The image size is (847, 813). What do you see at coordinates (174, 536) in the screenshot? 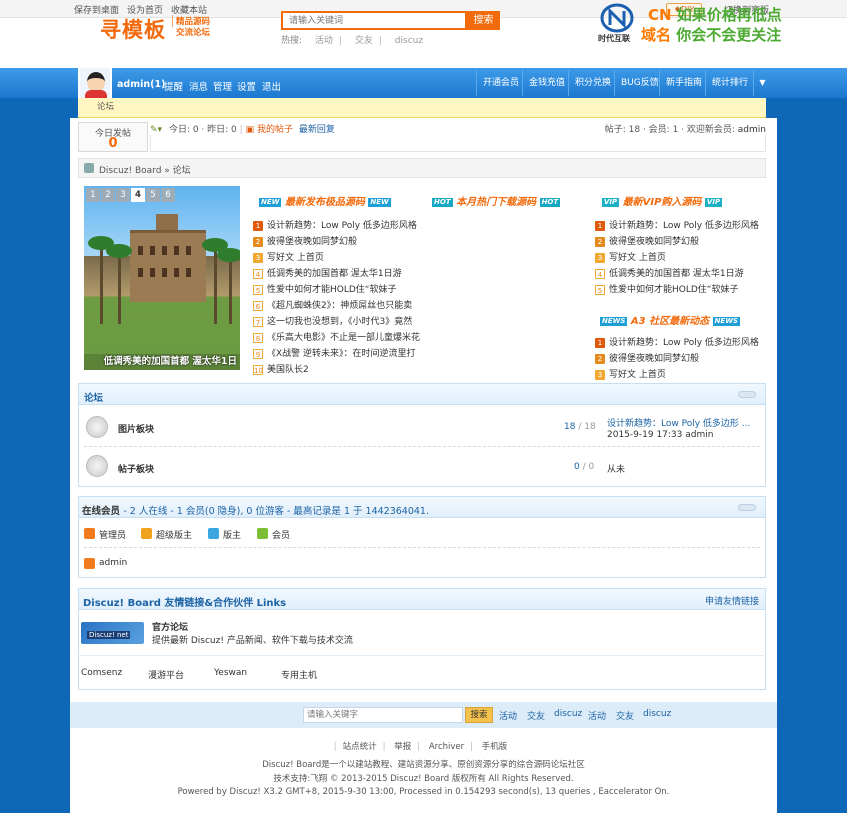
I see `role-super-mod: 超级版主` at bounding box center [174, 536].